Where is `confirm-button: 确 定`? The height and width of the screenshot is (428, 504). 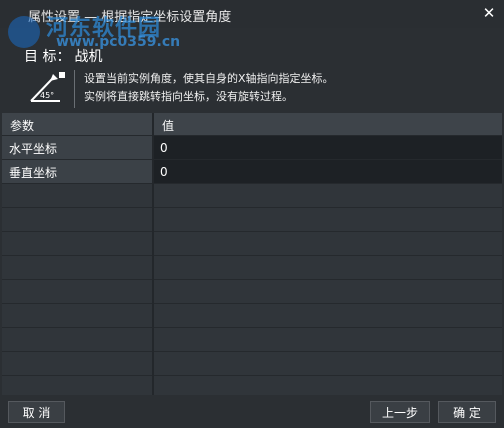
confirm-button: 确 定 is located at coordinates (467, 412).